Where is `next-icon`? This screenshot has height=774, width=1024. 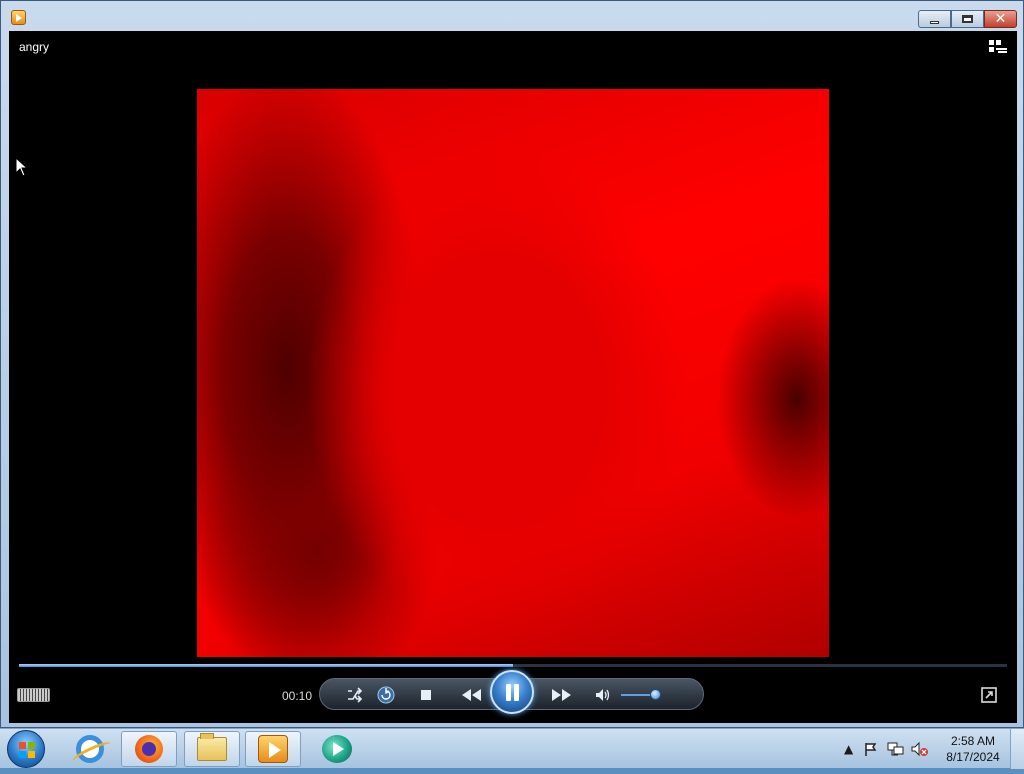 next-icon is located at coordinates (561, 695).